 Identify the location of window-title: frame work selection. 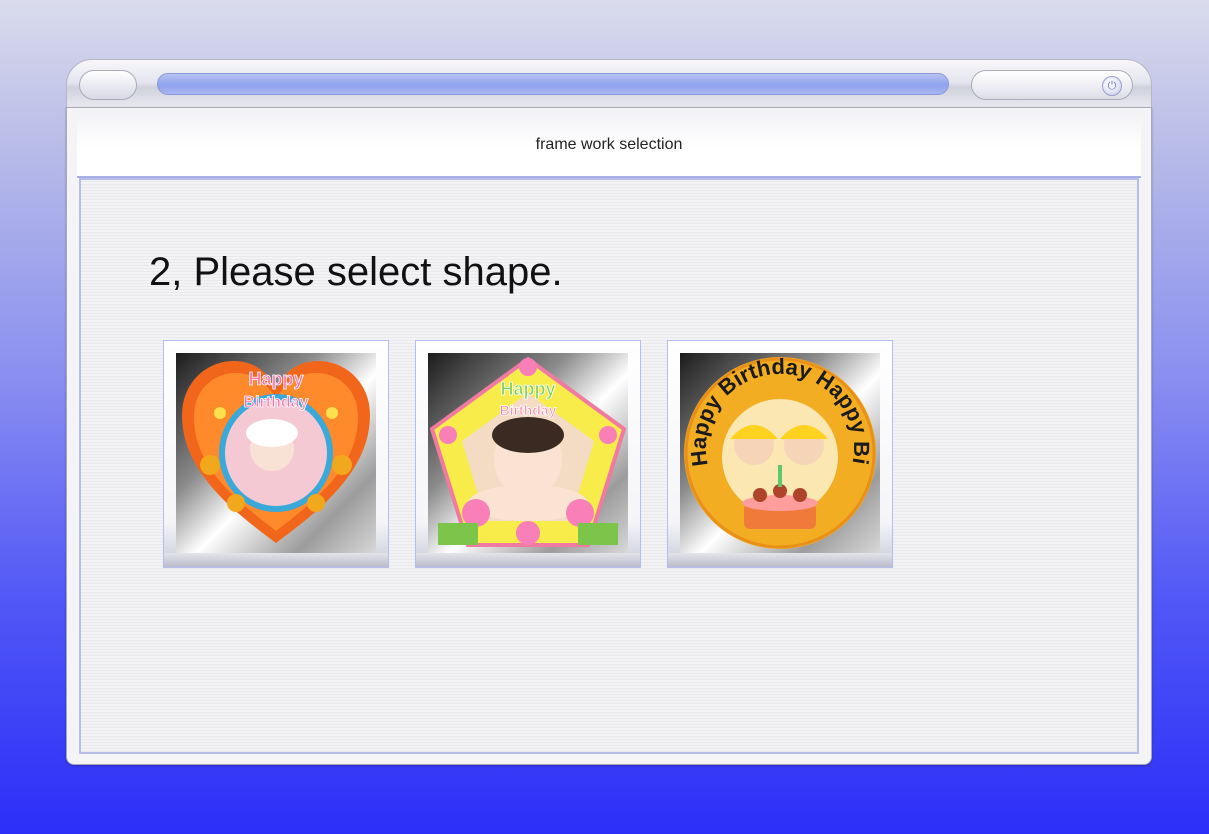
(609, 144).